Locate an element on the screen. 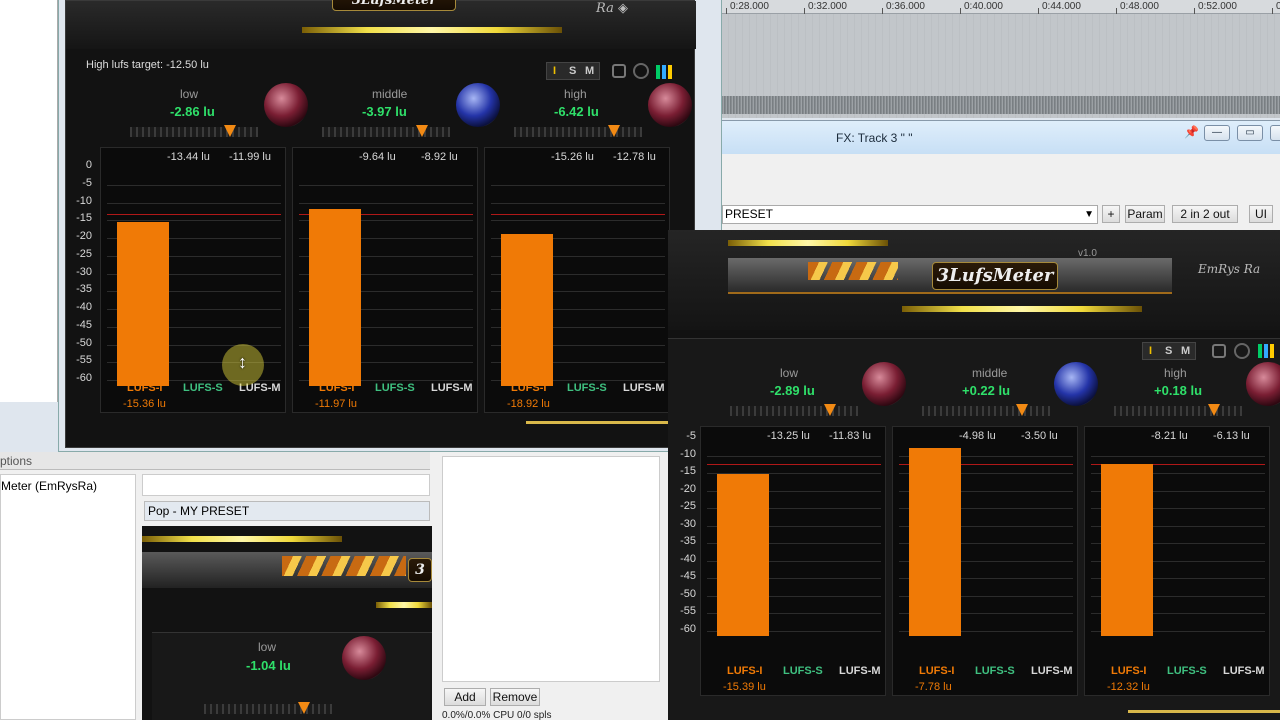  lufs-m-value: -3.50 lu is located at coordinates (1039, 436).